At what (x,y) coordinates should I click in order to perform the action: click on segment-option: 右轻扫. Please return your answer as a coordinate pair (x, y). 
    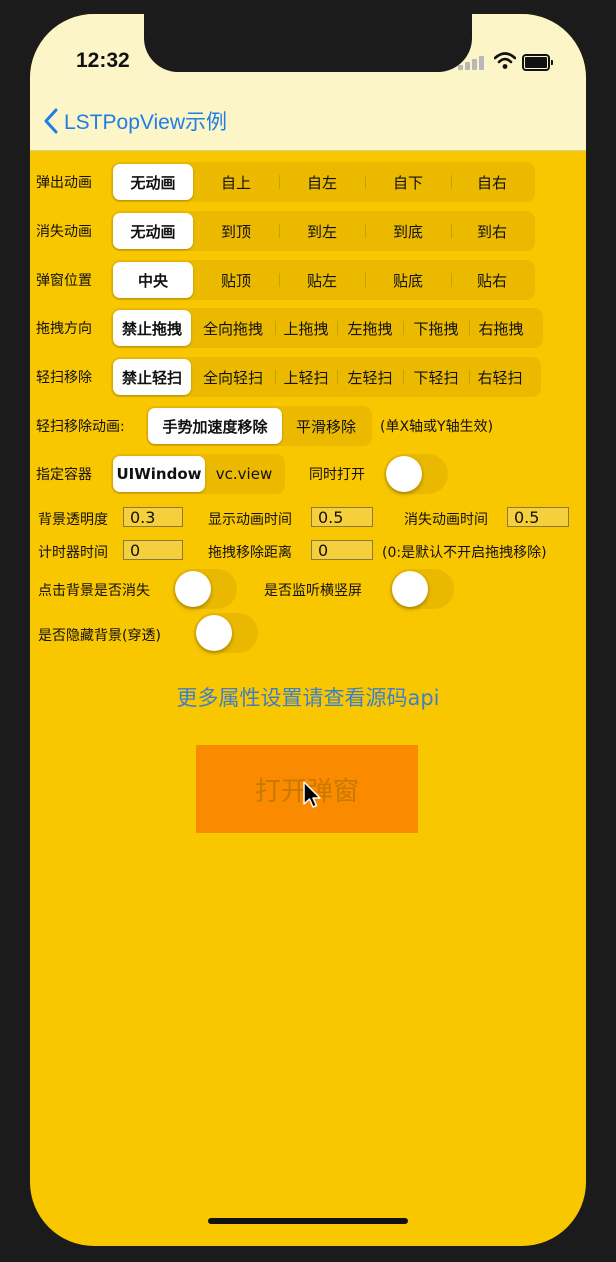
    Looking at the image, I should click on (500, 377).